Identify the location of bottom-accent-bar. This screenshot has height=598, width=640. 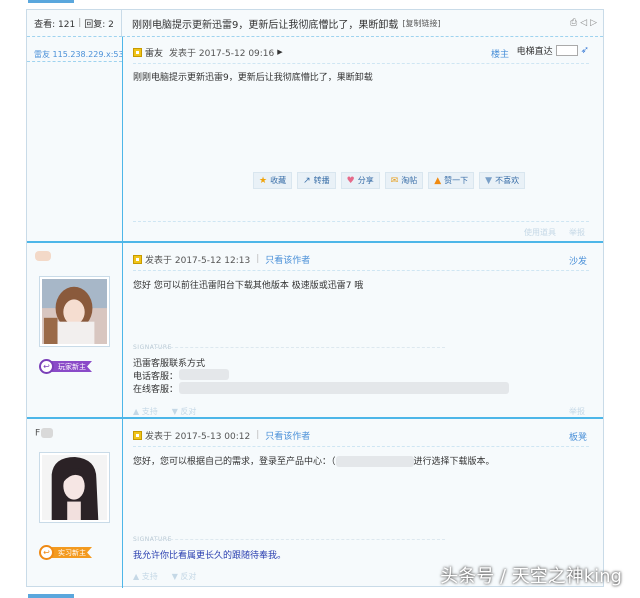
(51, 596).